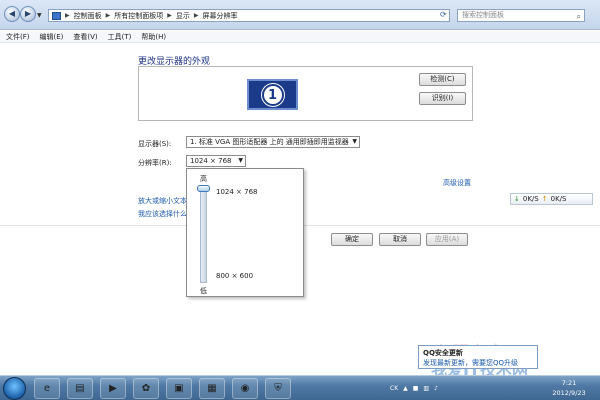 Image resolution: width=600 pixels, height=400 pixels. I want to click on search-placeholder: 搜索控制面板, so click(483, 15).